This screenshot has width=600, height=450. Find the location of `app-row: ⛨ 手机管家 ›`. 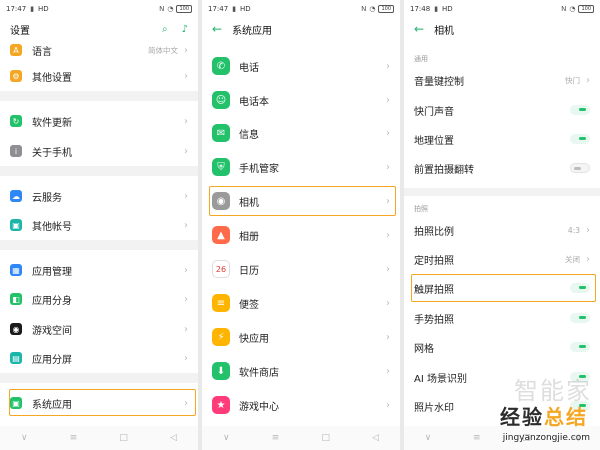

app-row: ⛨ 手机管家 › is located at coordinates (301, 167).